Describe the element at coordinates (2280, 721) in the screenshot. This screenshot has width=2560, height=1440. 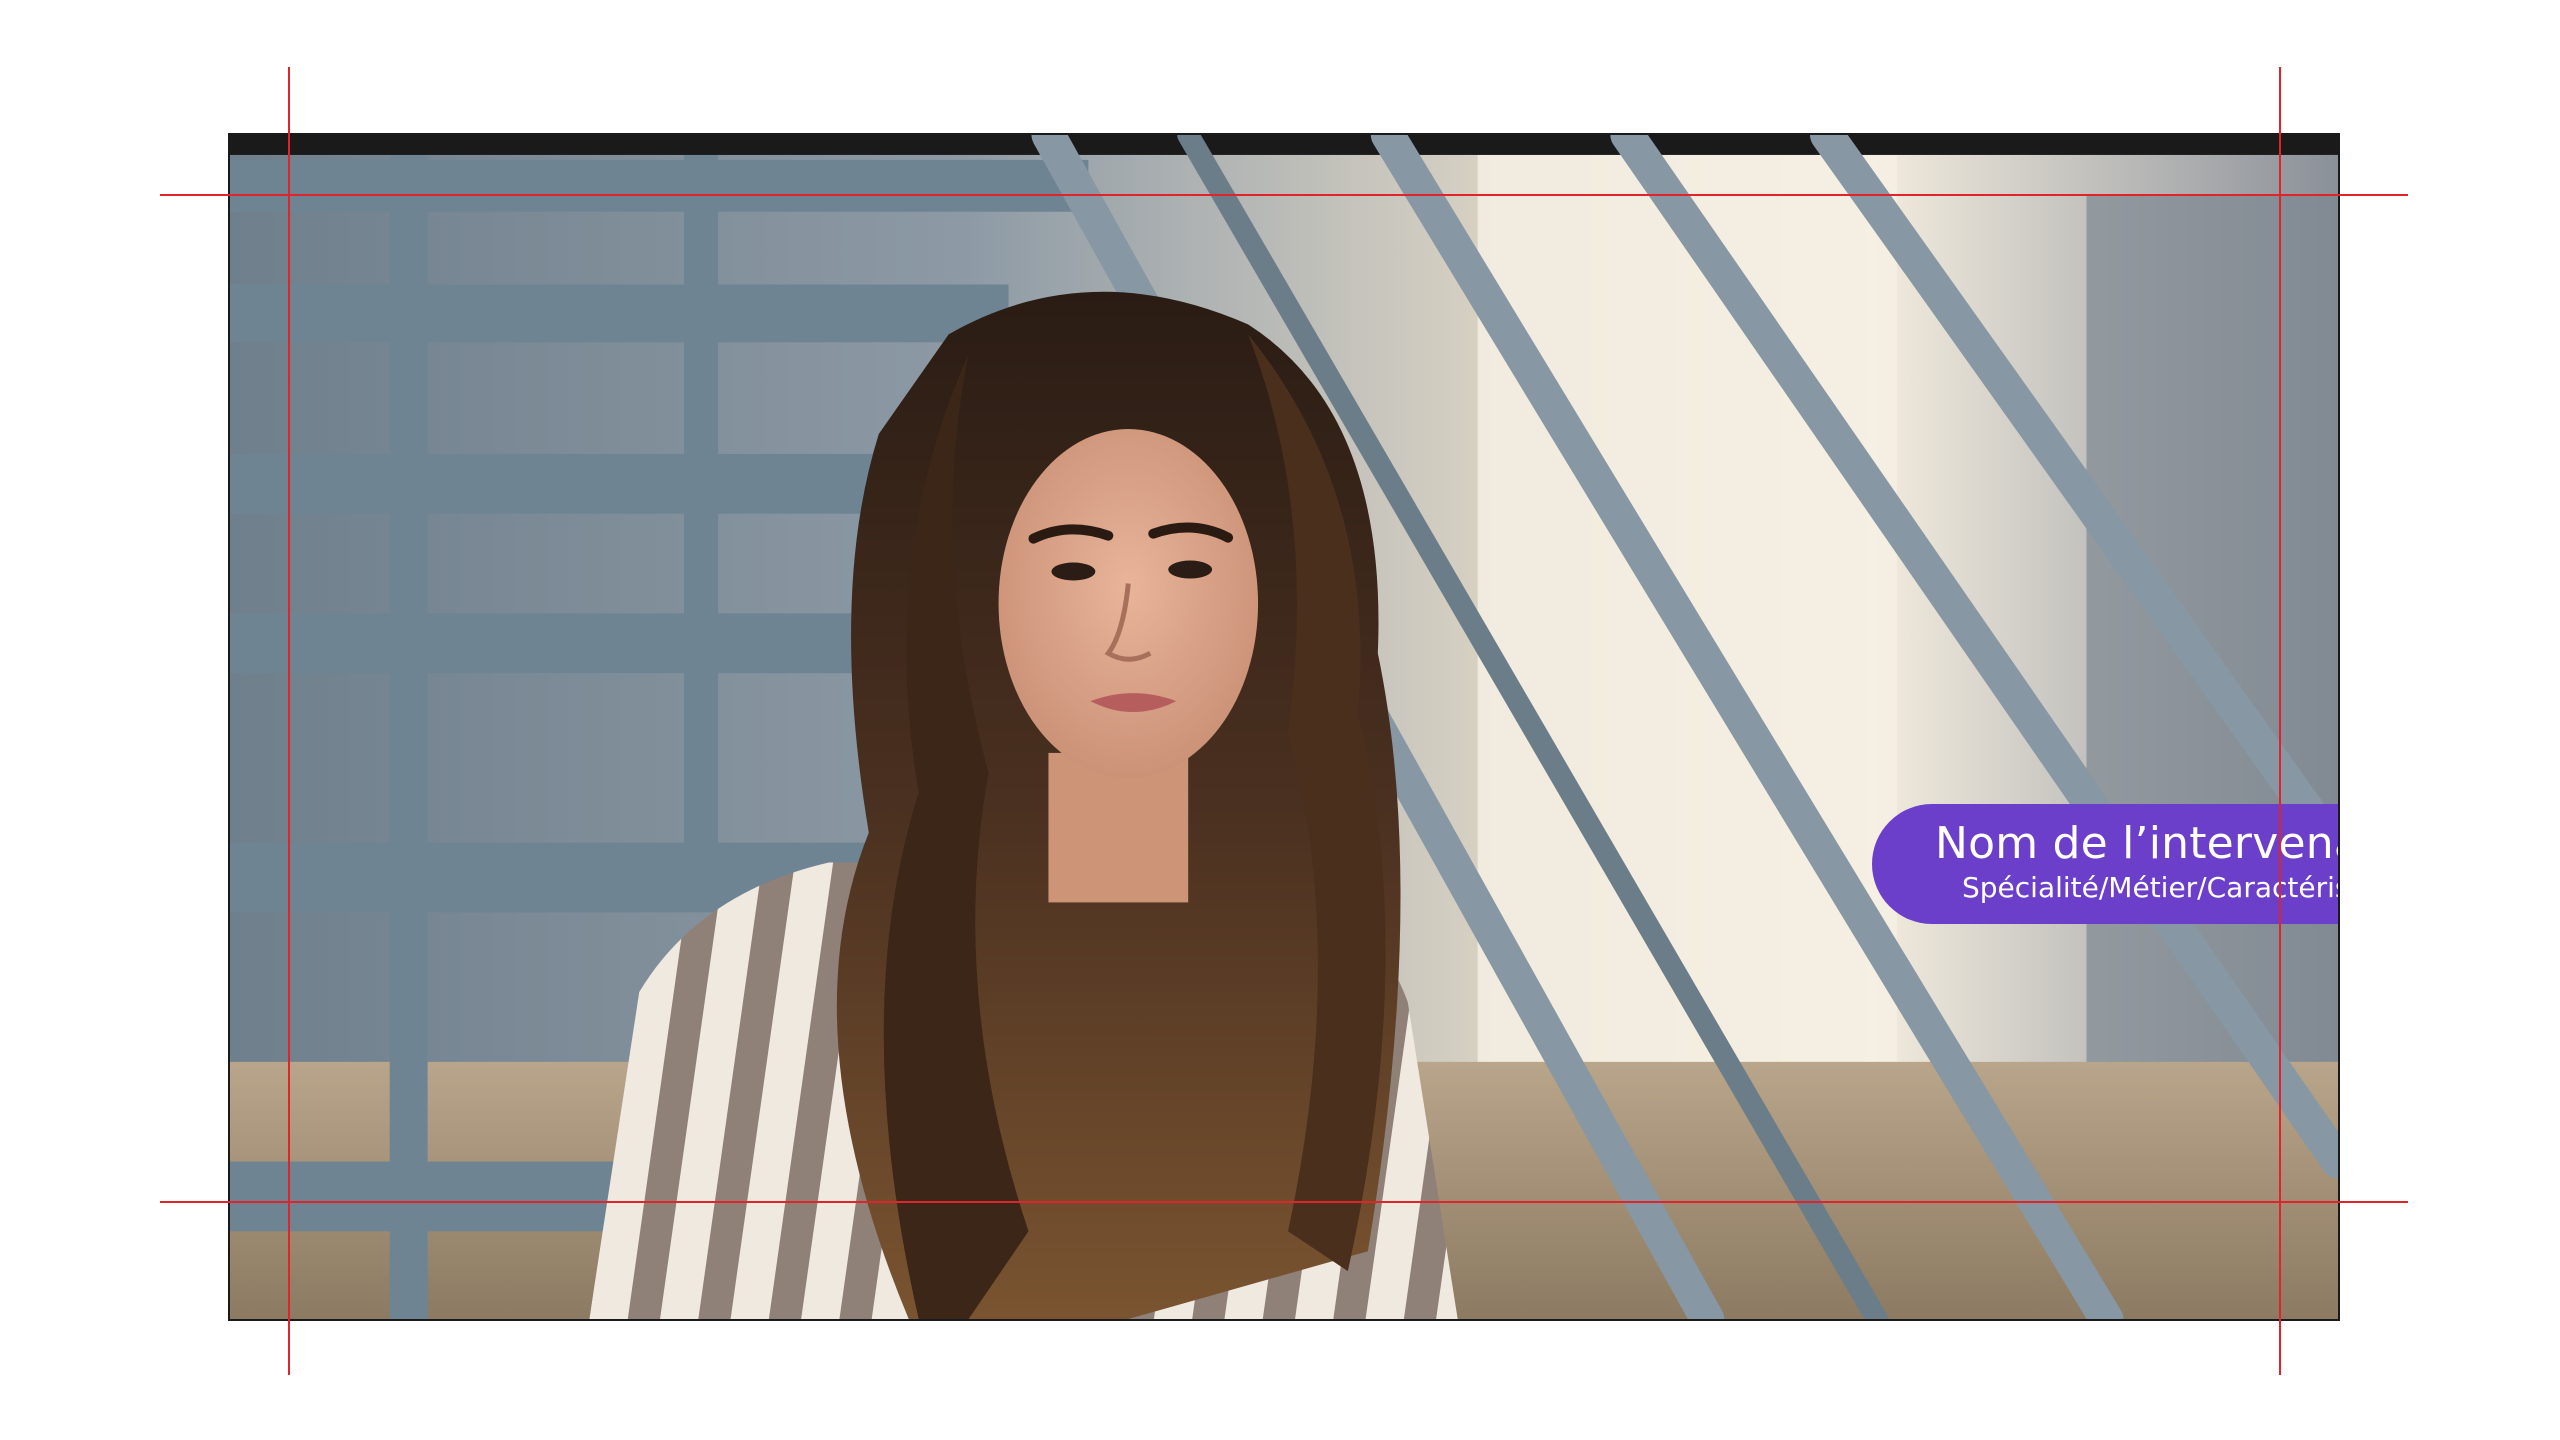
I see `guide-right-vertical` at that location.